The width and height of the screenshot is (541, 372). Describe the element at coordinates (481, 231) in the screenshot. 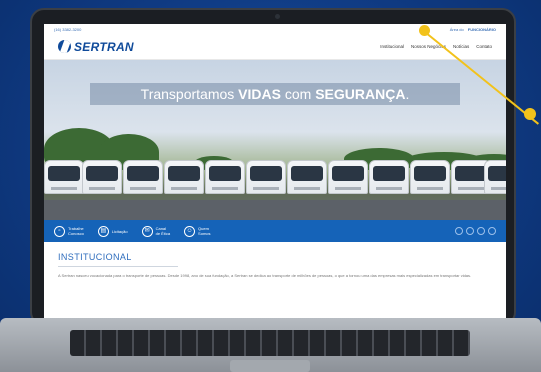

I see `linkedin-icon` at that location.